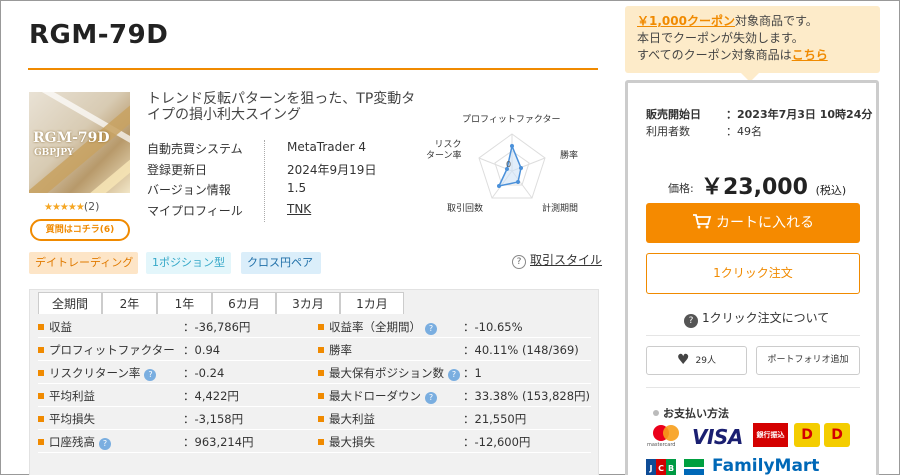 The height and width of the screenshot is (475, 900). What do you see at coordinates (808, 360) in the screenshot?
I see `portfolio-add-button: ポートフォリオ追加` at bounding box center [808, 360].